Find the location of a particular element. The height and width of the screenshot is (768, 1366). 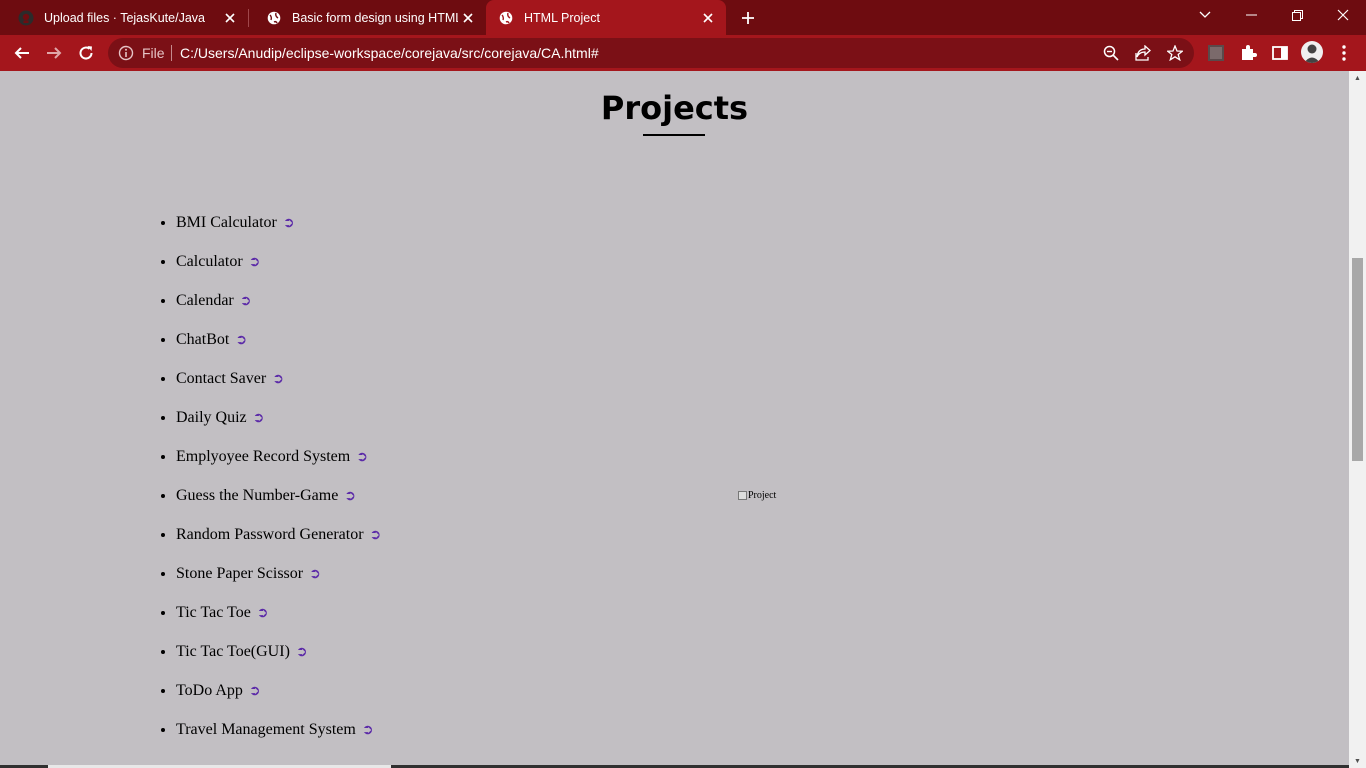

close-window-button is located at coordinates (1343, 15).